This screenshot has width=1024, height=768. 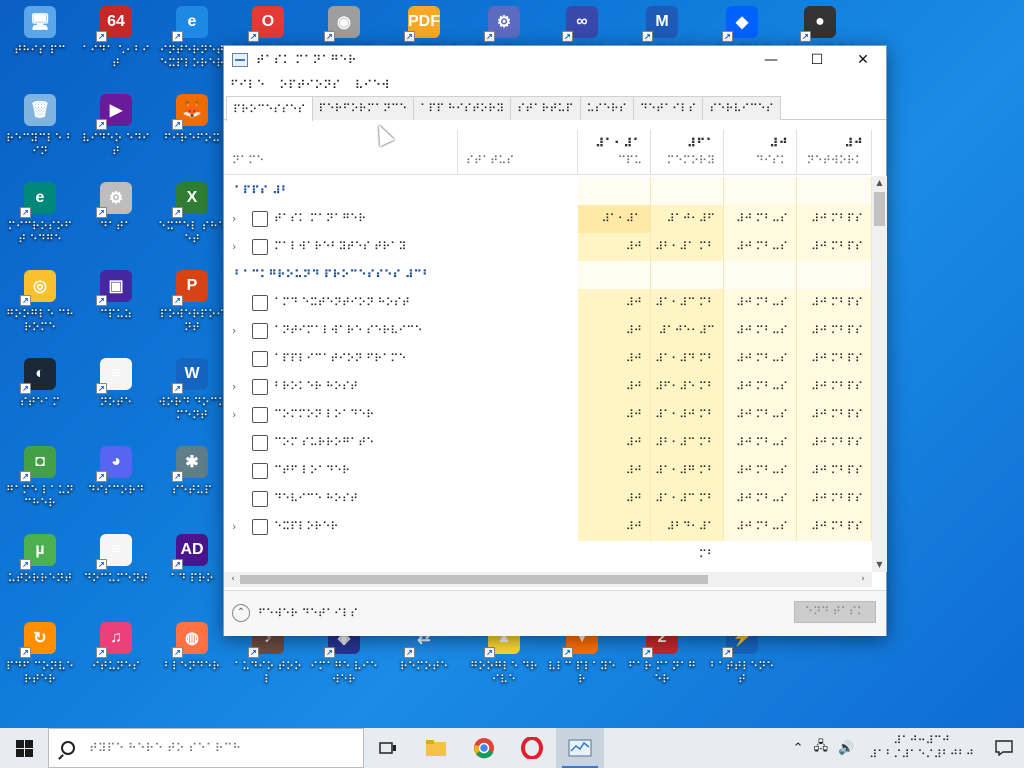 What do you see at coordinates (116, 398) in the screenshot?
I see `desktop-shortcut: ≡ ↗ ⠝⠕⠞⠑` at bounding box center [116, 398].